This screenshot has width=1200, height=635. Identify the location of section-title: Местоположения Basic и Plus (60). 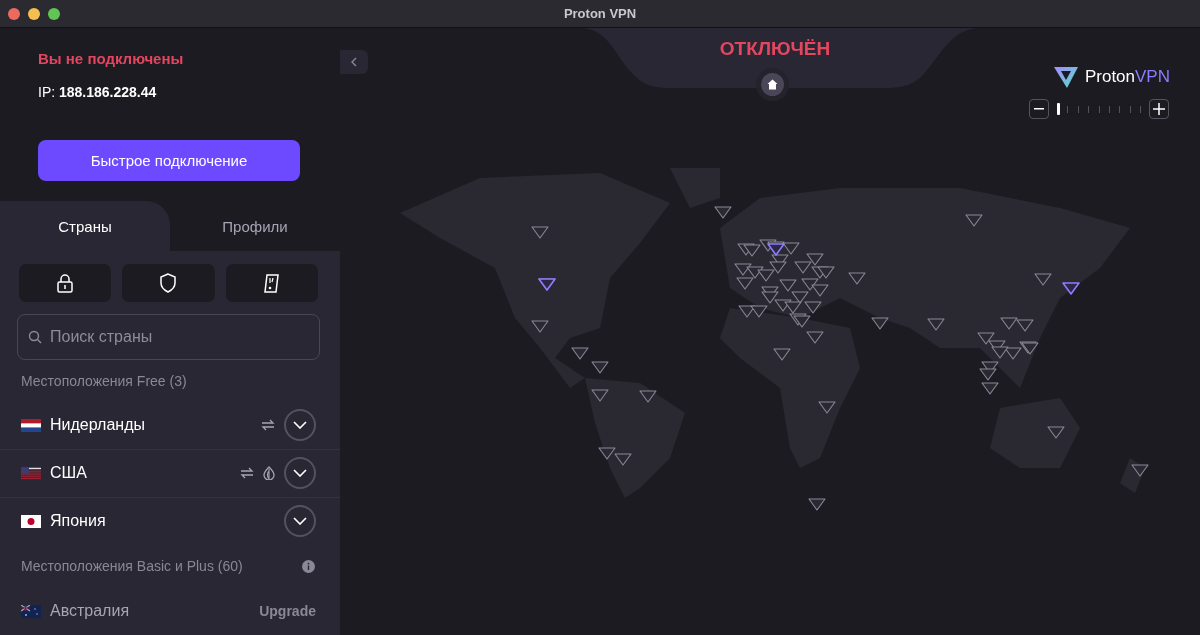
(132, 566).